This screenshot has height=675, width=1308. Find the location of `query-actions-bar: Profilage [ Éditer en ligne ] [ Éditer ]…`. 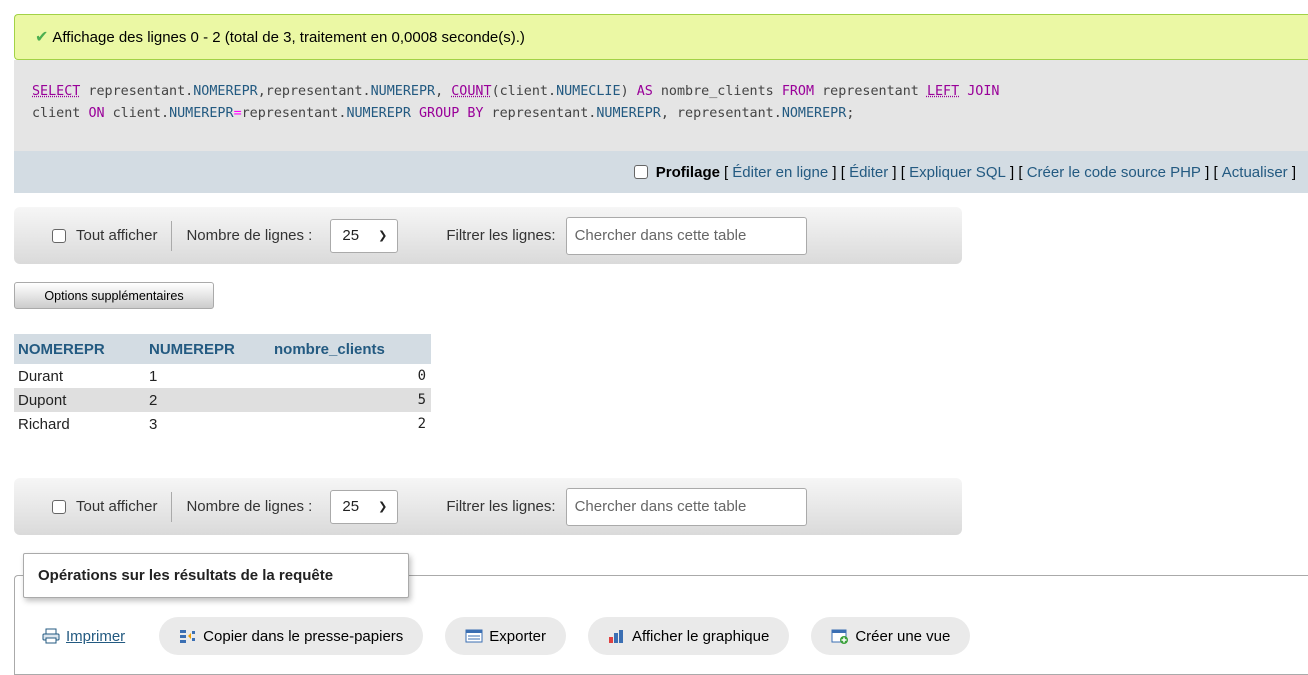

query-actions-bar: Profilage [ Éditer en ligne ] [ Éditer ]… is located at coordinates (661, 172).